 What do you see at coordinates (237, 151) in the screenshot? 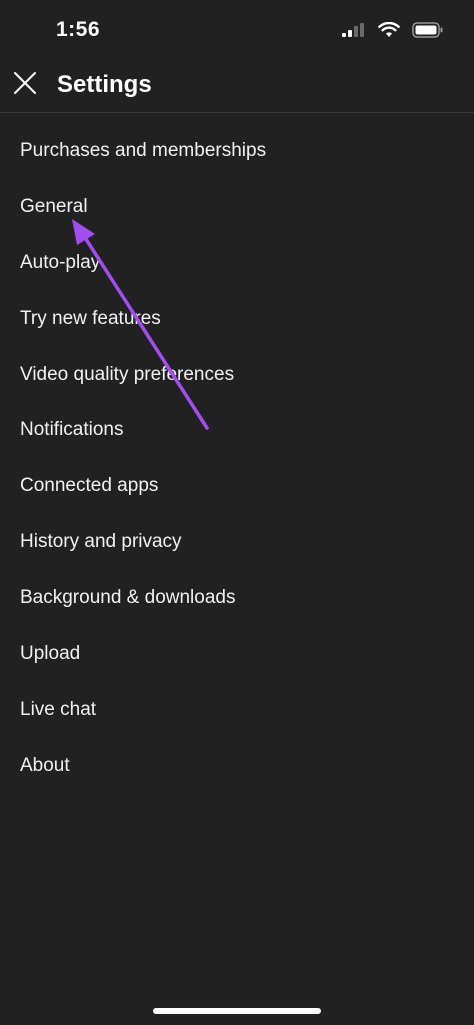
I see `menu-item-purchases-and-memberships: Purchases and memberships` at bounding box center [237, 151].